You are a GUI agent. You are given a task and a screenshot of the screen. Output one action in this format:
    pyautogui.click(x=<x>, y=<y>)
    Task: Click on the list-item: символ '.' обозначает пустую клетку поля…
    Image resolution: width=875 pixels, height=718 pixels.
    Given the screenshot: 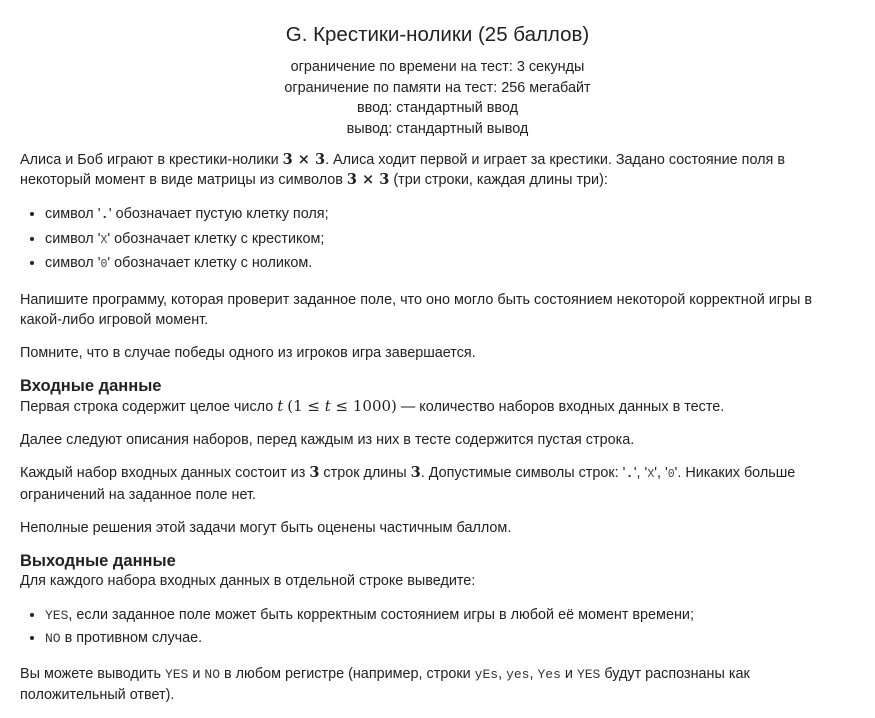 What is the action you would take?
    pyautogui.click(x=450, y=215)
    